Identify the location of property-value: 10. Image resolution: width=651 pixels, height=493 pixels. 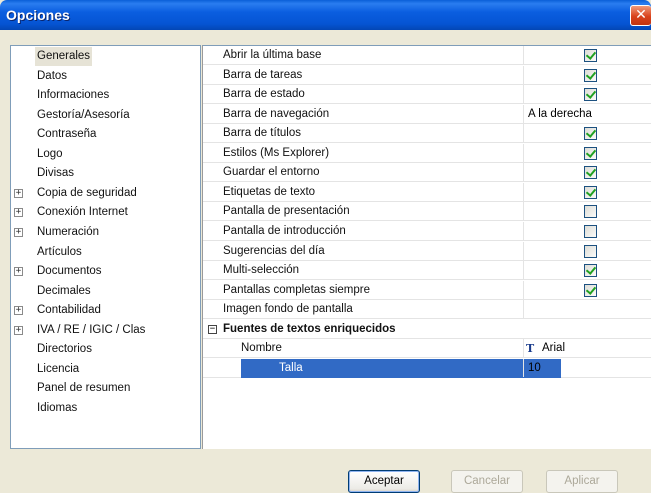
(534, 367).